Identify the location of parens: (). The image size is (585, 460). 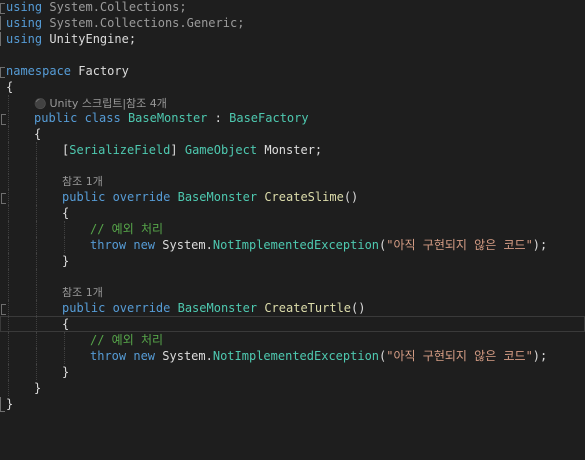
(358, 308).